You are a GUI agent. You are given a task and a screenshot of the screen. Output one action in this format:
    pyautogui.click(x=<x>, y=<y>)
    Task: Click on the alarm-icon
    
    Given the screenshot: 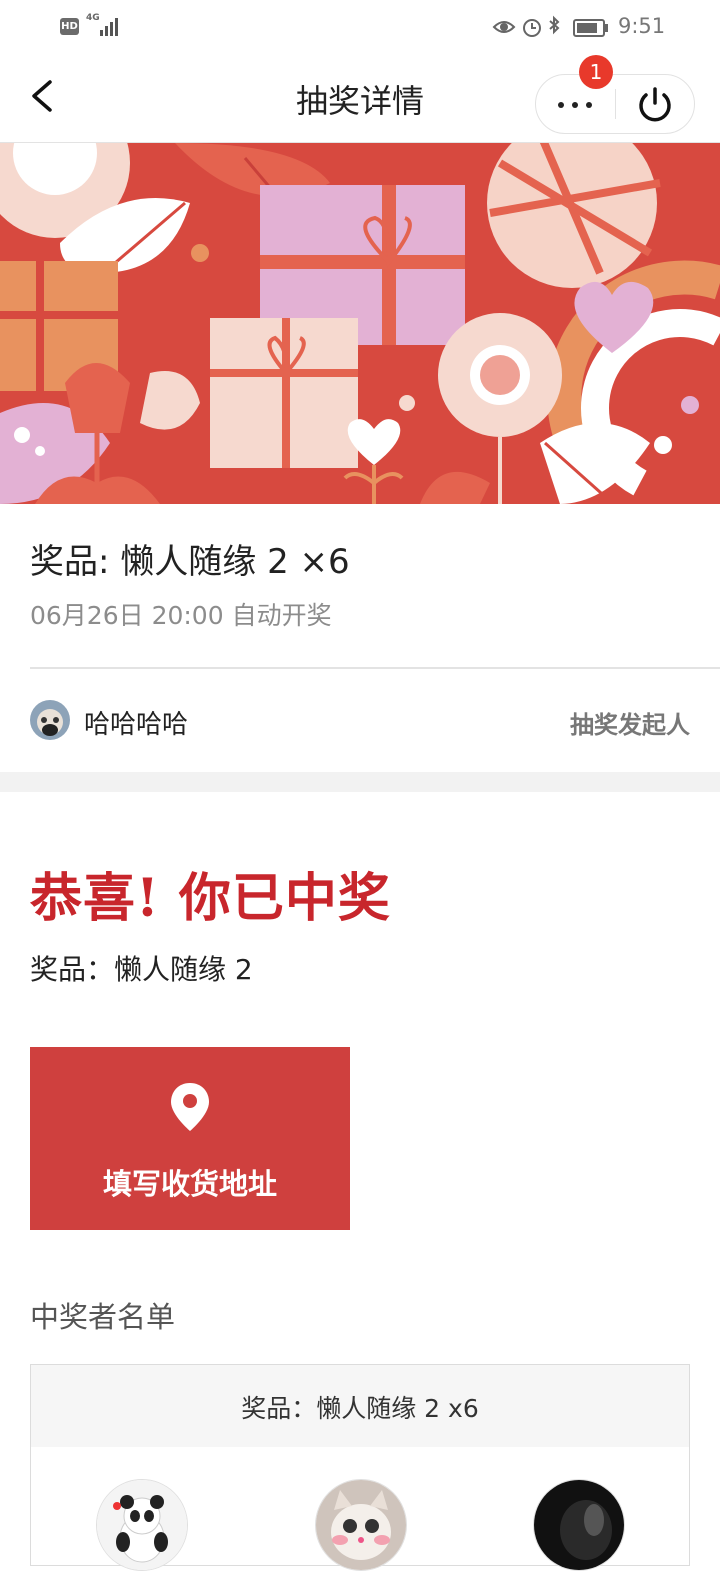 What is the action you would take?
    pyautogui.click(x=532, y=28)
    